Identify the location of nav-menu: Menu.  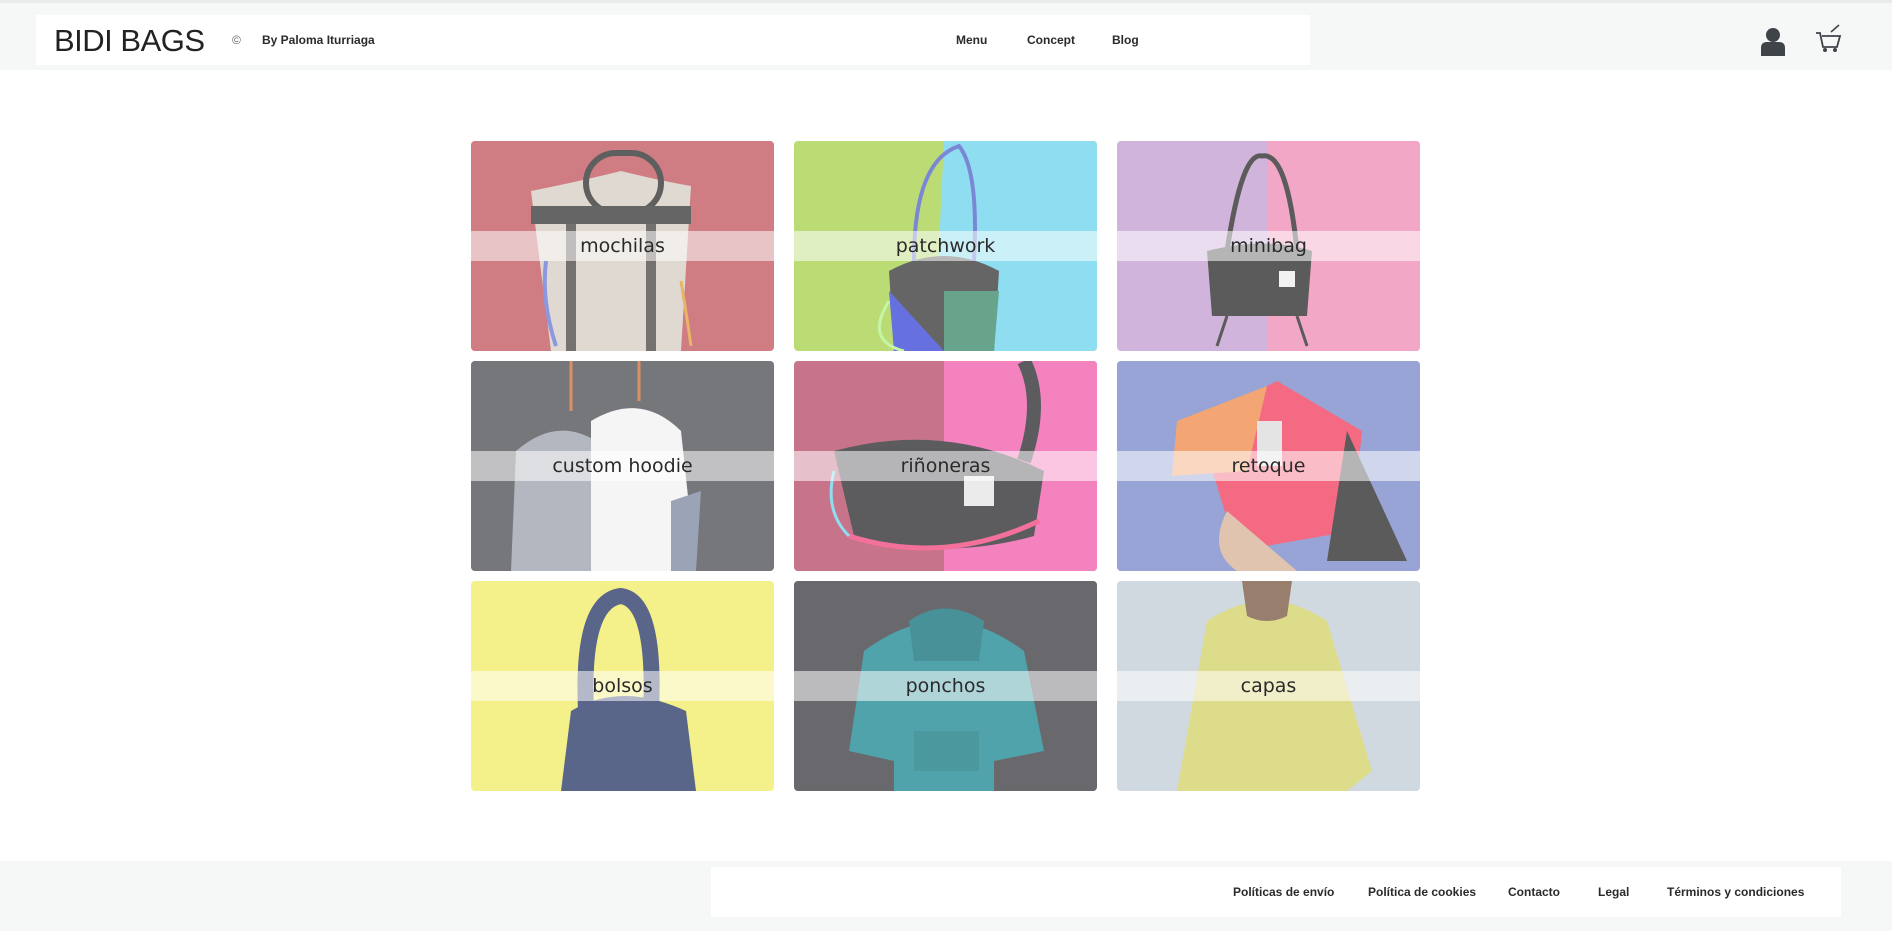
(971, 40).